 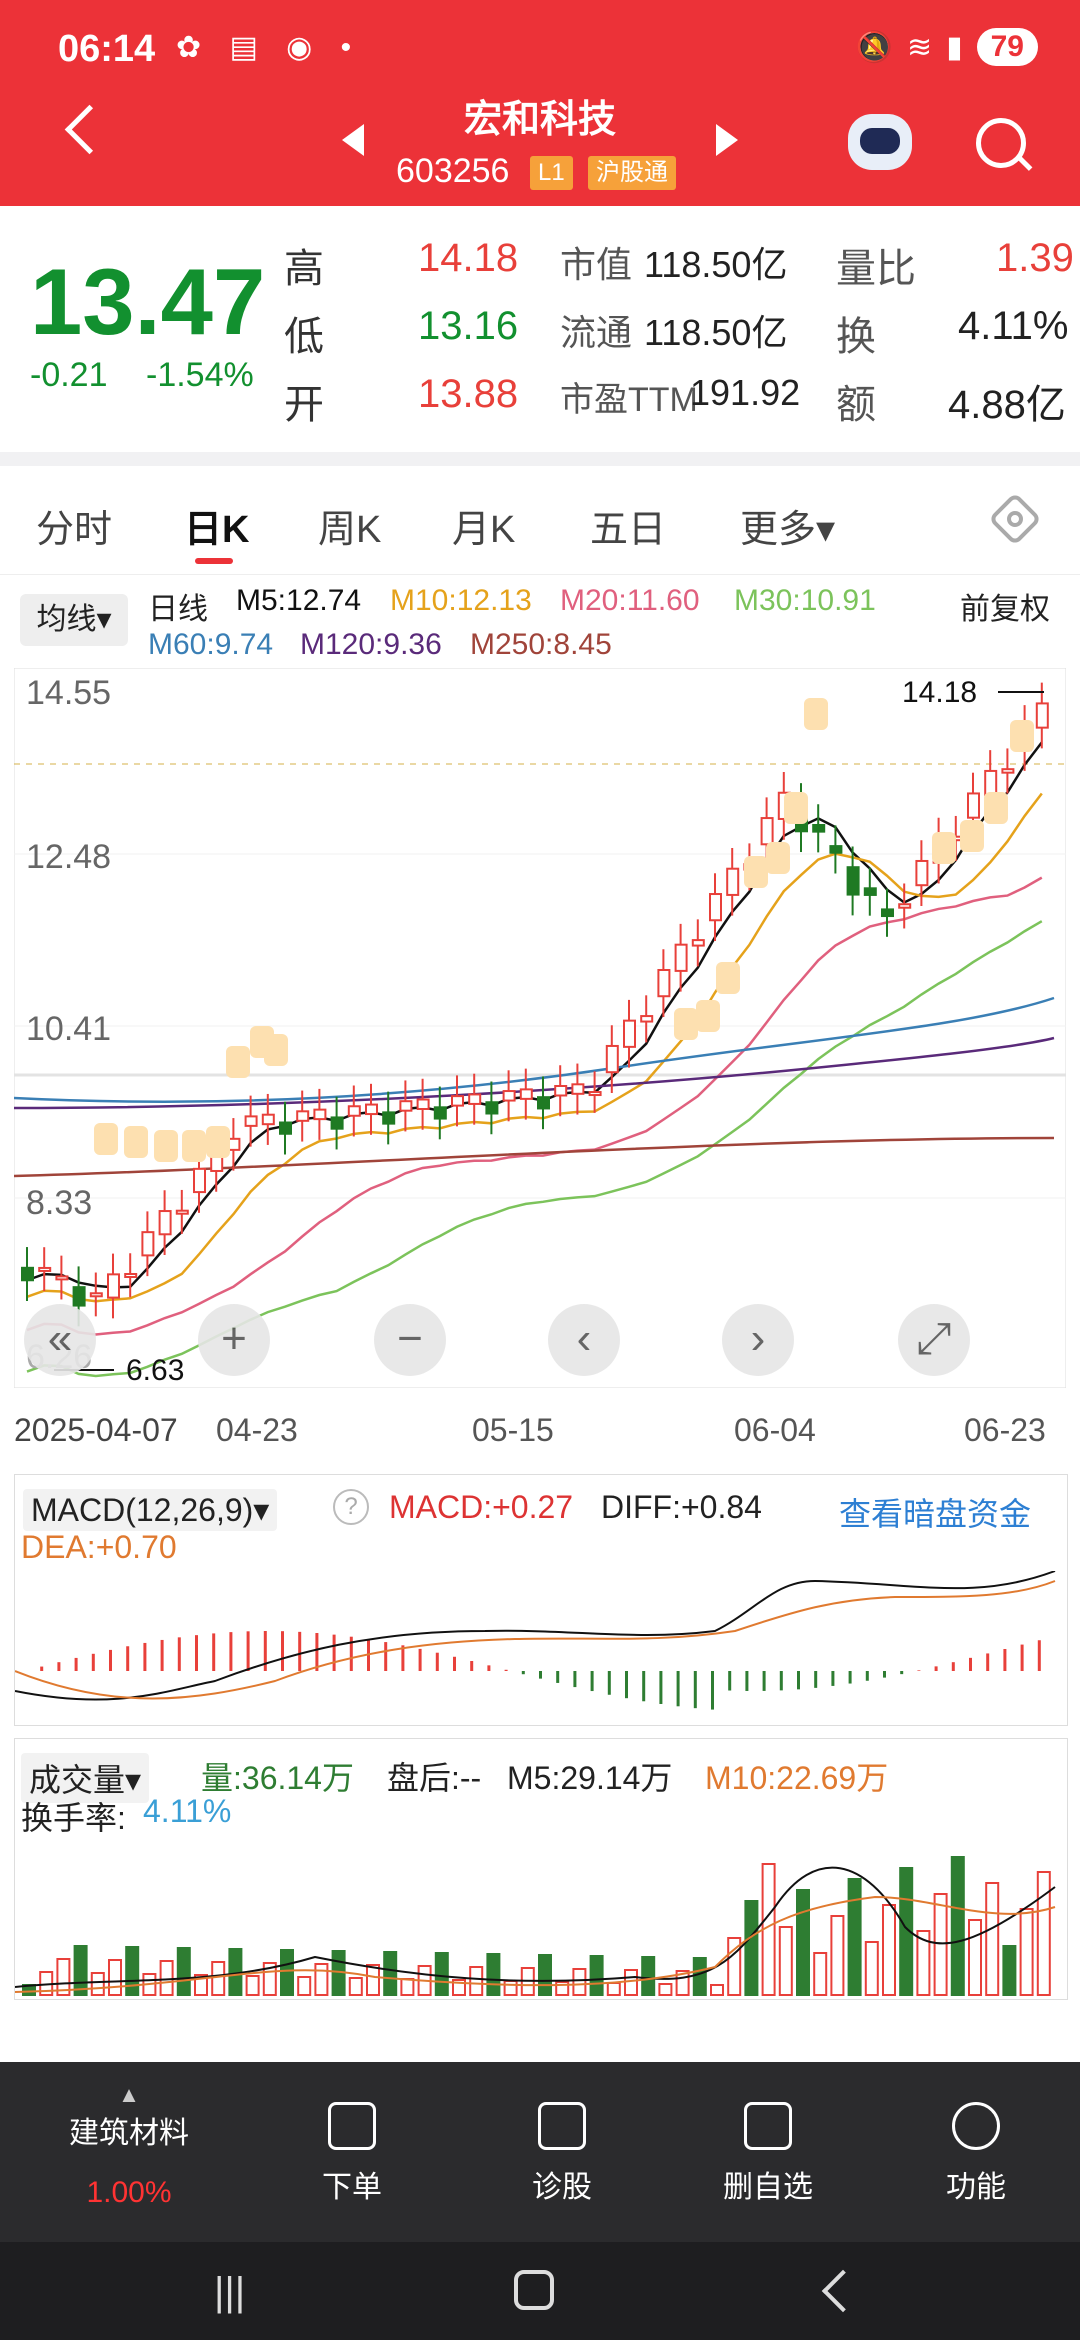 What do you see at coordinates (768, 2154) in the screenshot?
I see `remove-watchlist-button: 删自选` at bounding box center [768, 2154].